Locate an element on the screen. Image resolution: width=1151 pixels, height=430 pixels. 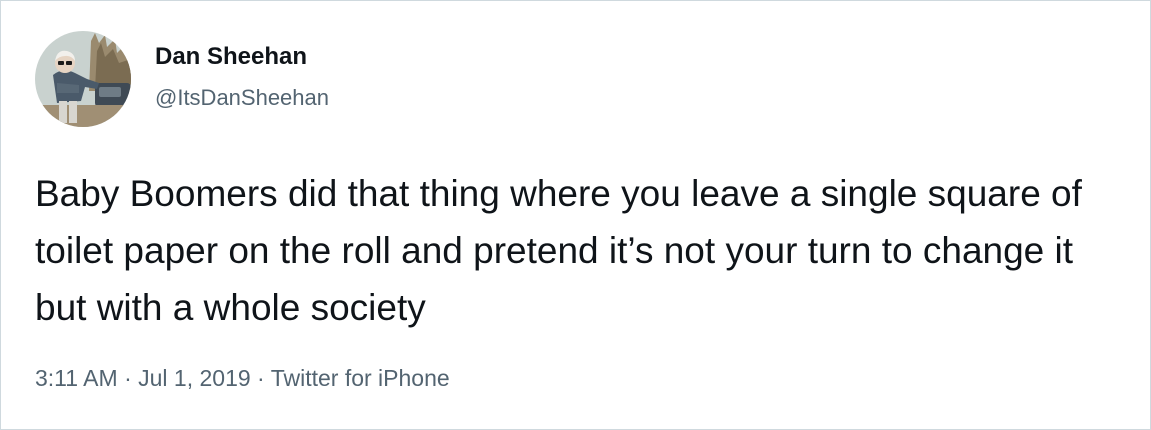
avatar-photo is located at coordinates (83, 79).